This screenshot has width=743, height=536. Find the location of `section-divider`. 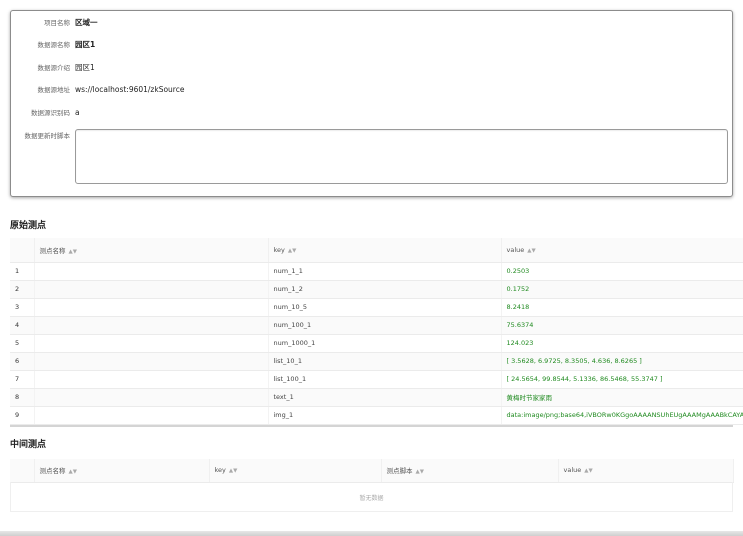

section-divider is located at coordinates (371, 426).